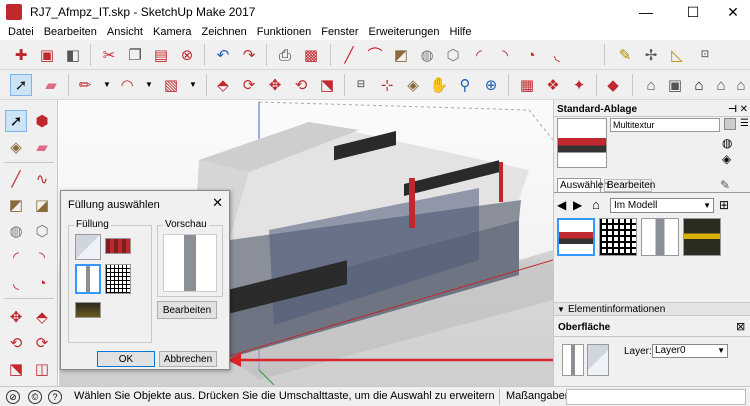  I want to click on material-swatch-train, so click(576, 237).